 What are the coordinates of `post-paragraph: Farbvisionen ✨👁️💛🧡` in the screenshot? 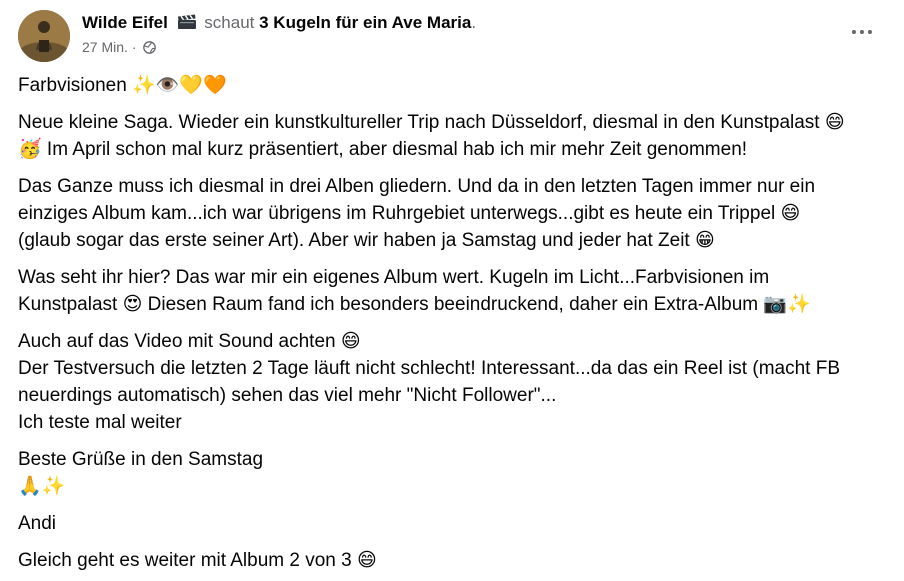 It's located at (122, 85).